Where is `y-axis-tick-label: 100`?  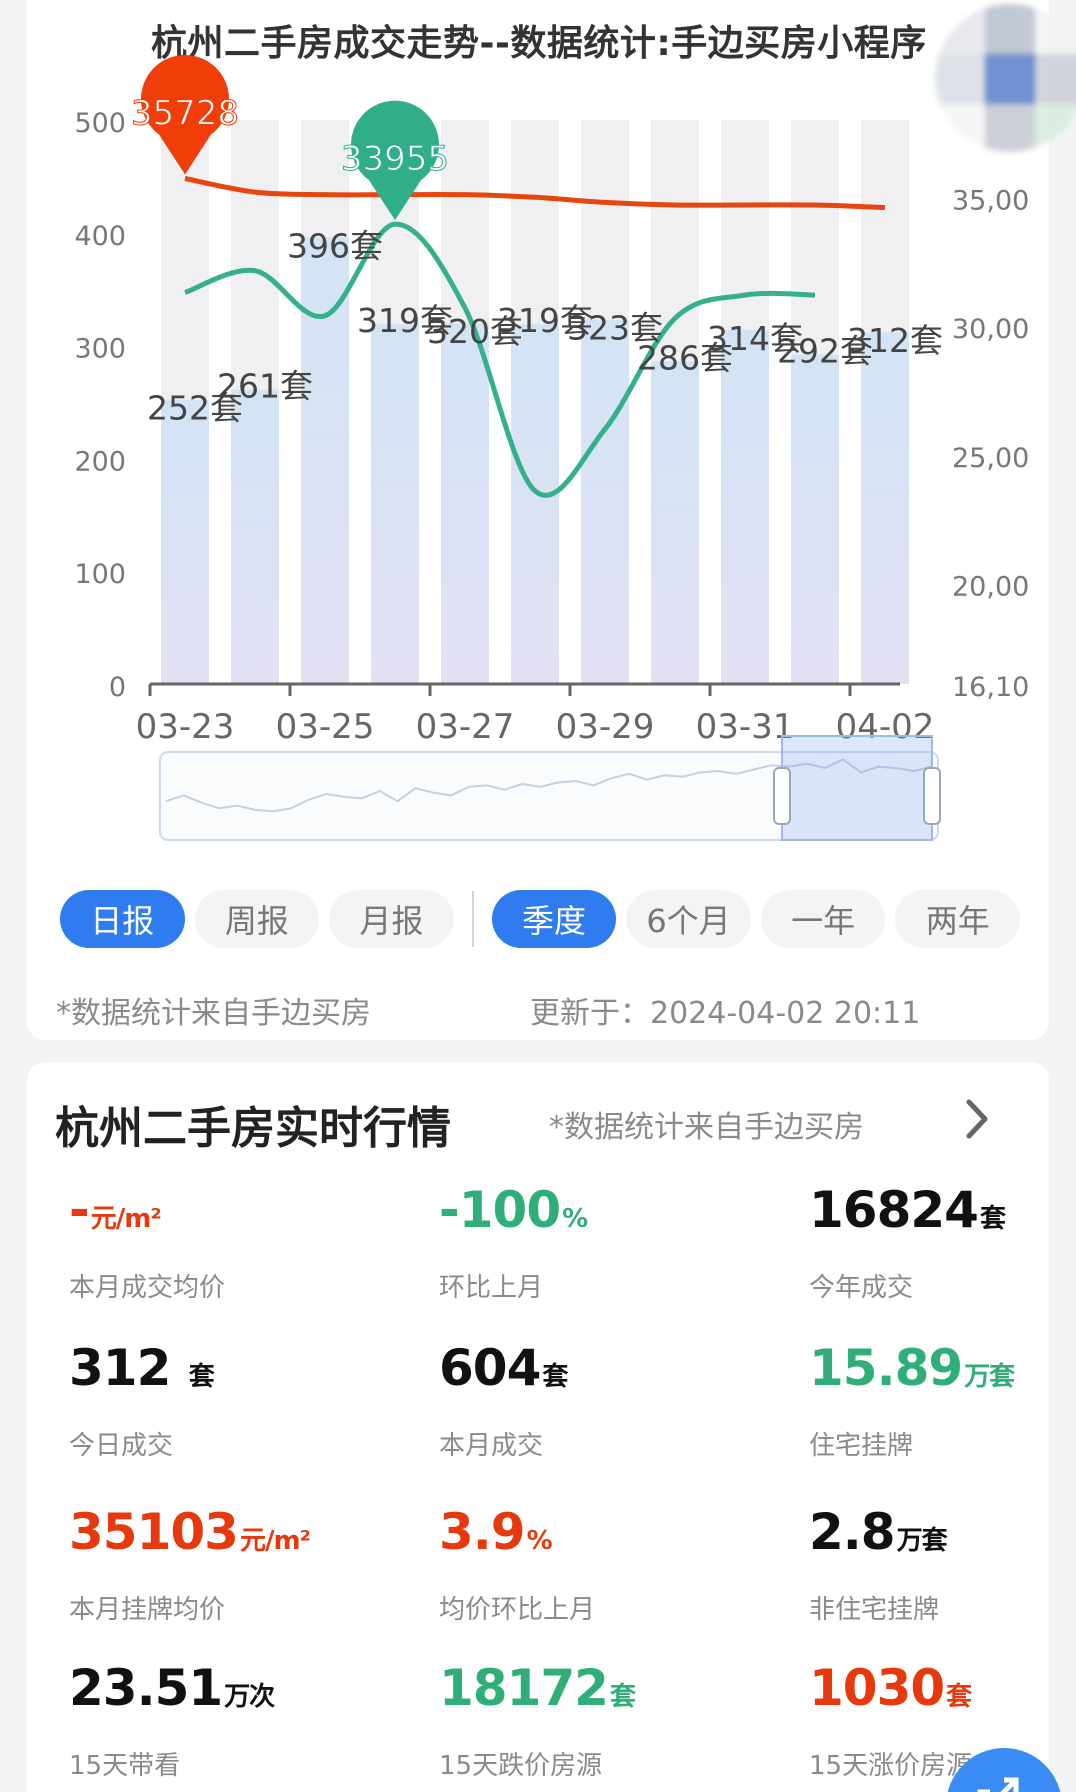 y-axis-tick-label: 100 is located at coordinates (100, 574).